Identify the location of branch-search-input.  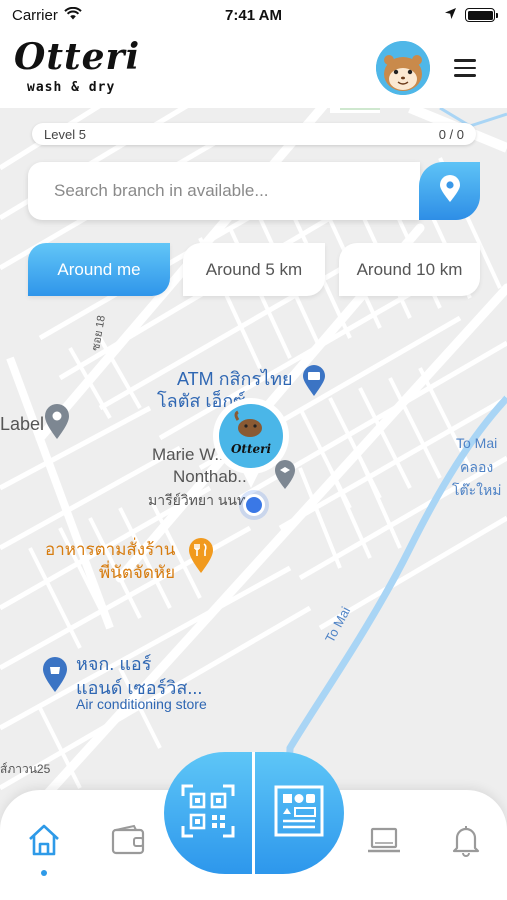
(224, 191).